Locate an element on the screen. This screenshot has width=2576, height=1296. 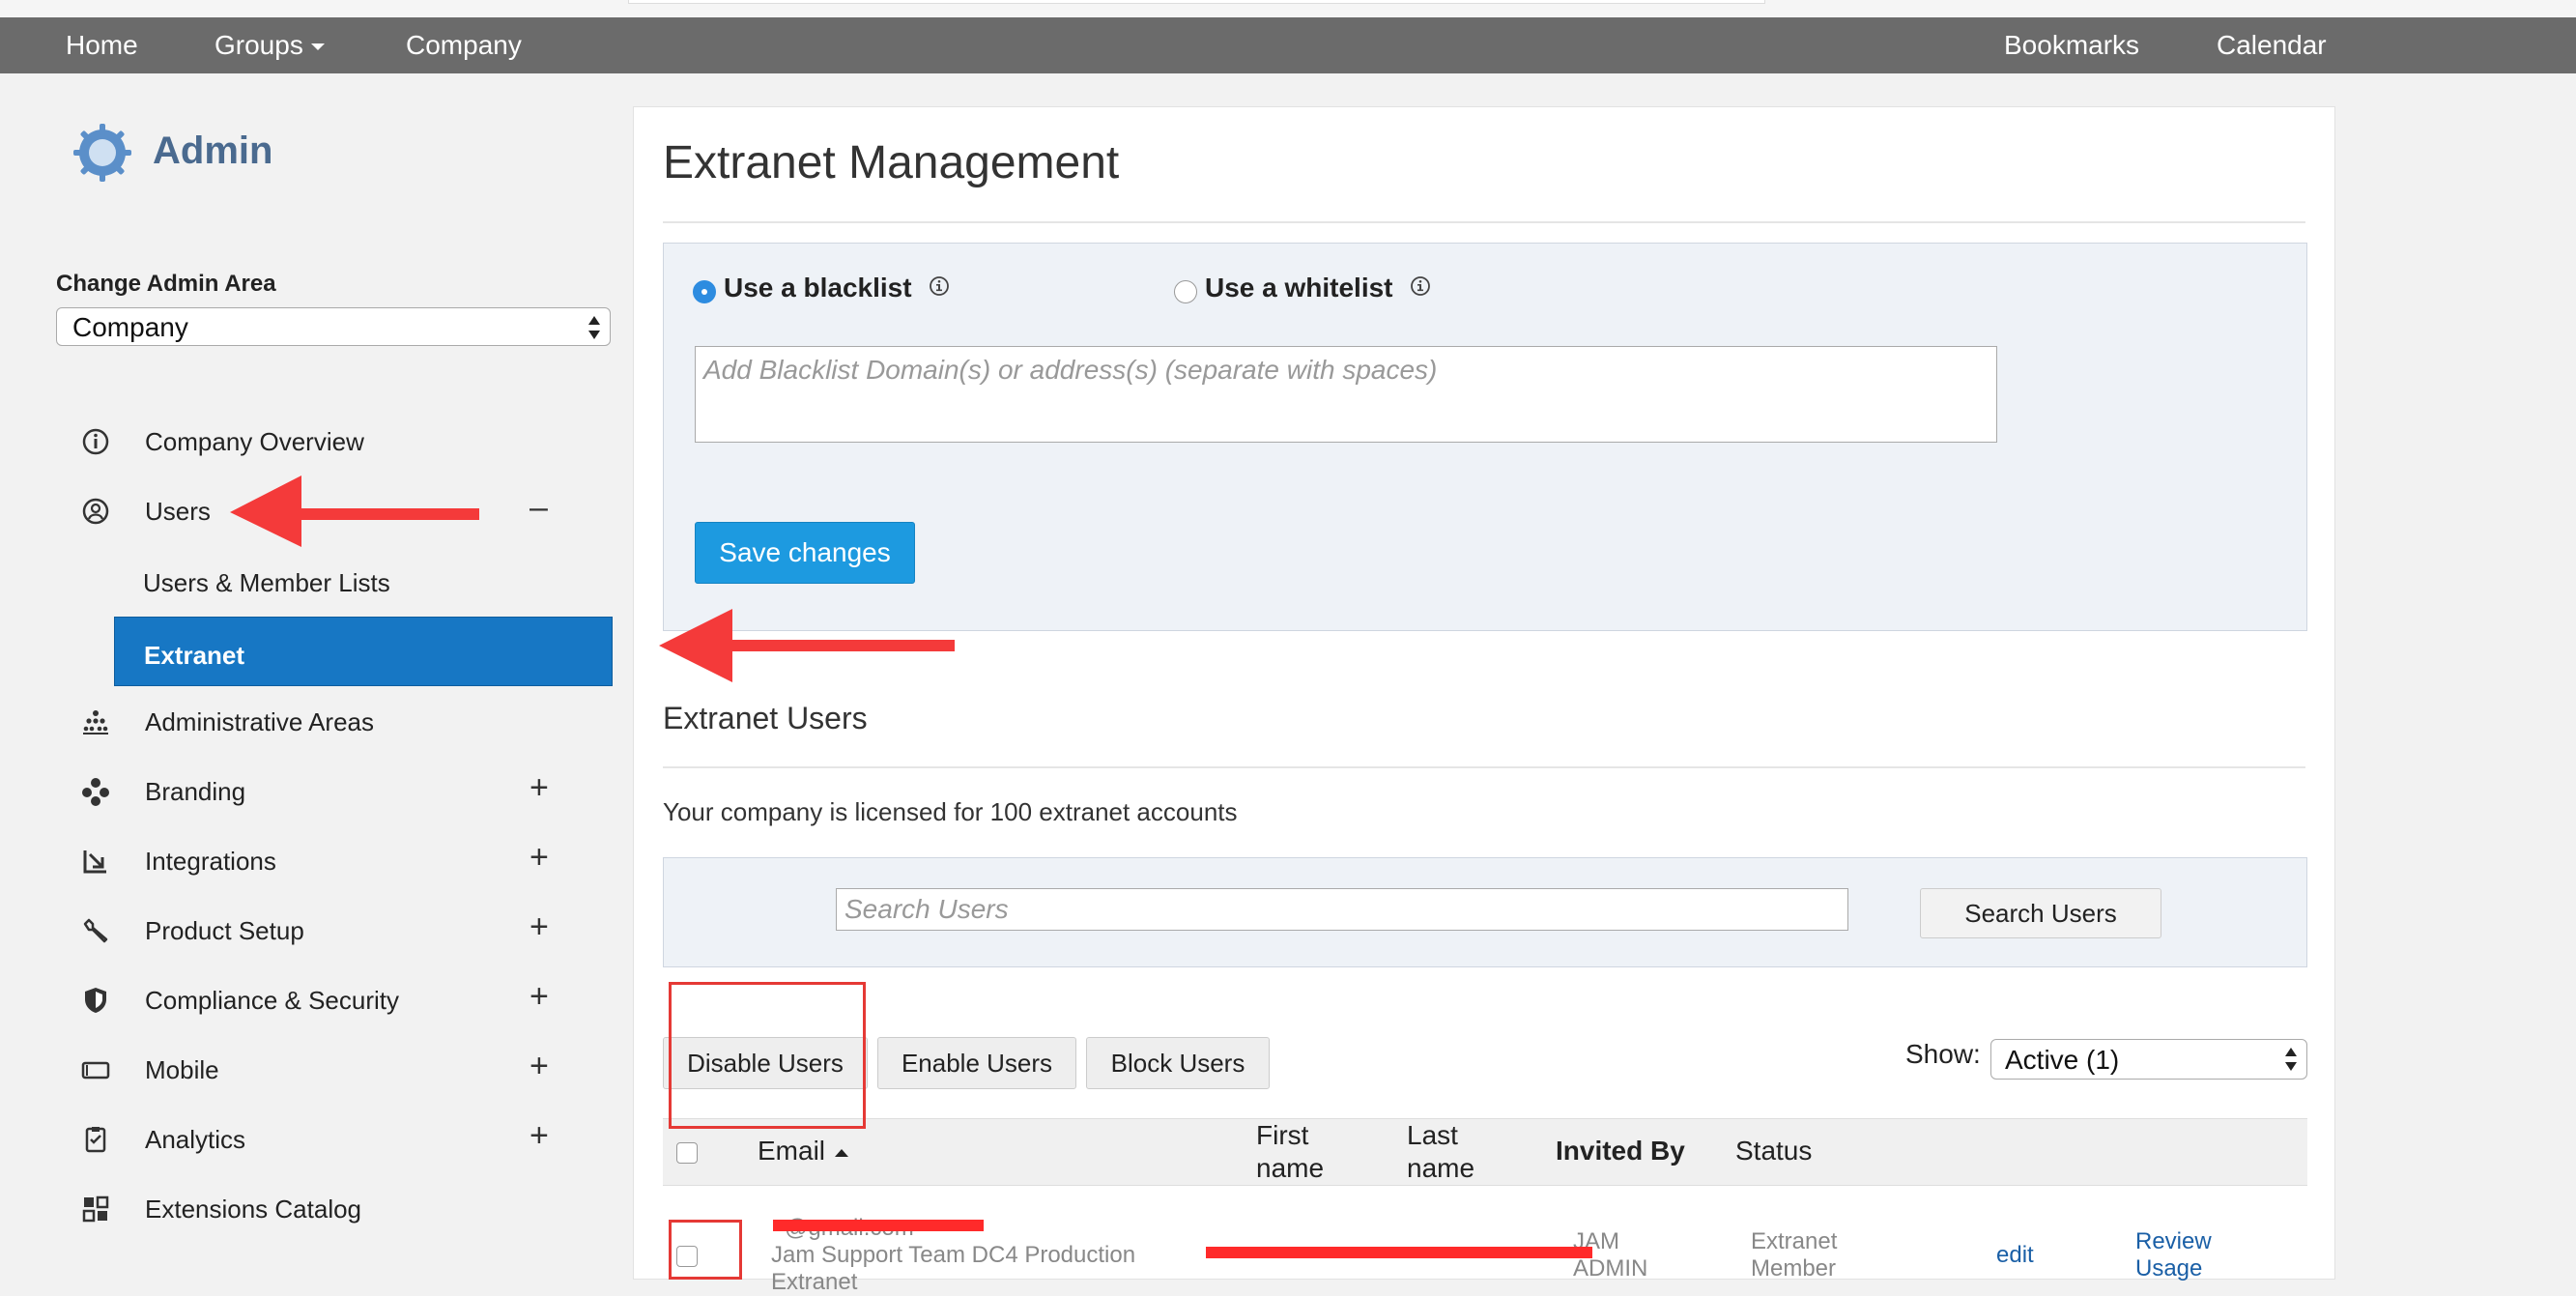
invited-by-column-header: Invited By is located at coordinates (1621, 1151).